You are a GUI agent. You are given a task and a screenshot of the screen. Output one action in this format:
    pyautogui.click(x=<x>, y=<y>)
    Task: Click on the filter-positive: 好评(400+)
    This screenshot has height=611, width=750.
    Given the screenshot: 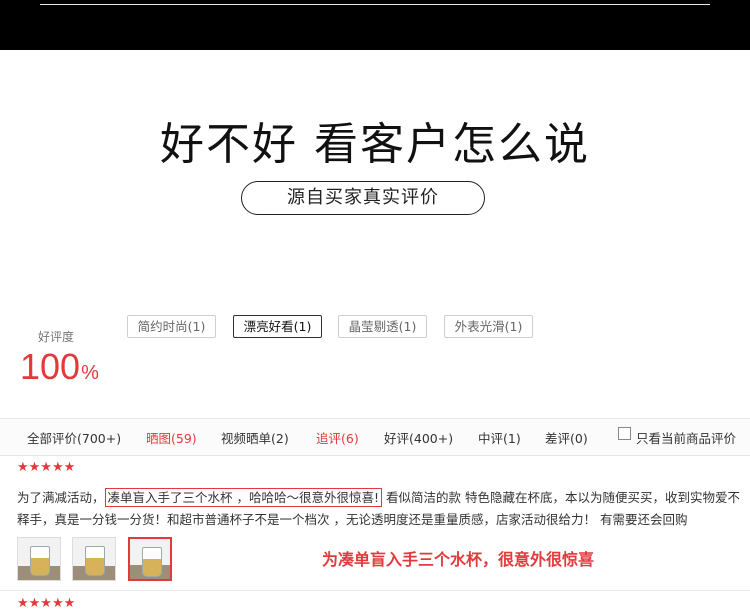 What is the action you would take?
    pyautogui.click(x=418, y=437)
    